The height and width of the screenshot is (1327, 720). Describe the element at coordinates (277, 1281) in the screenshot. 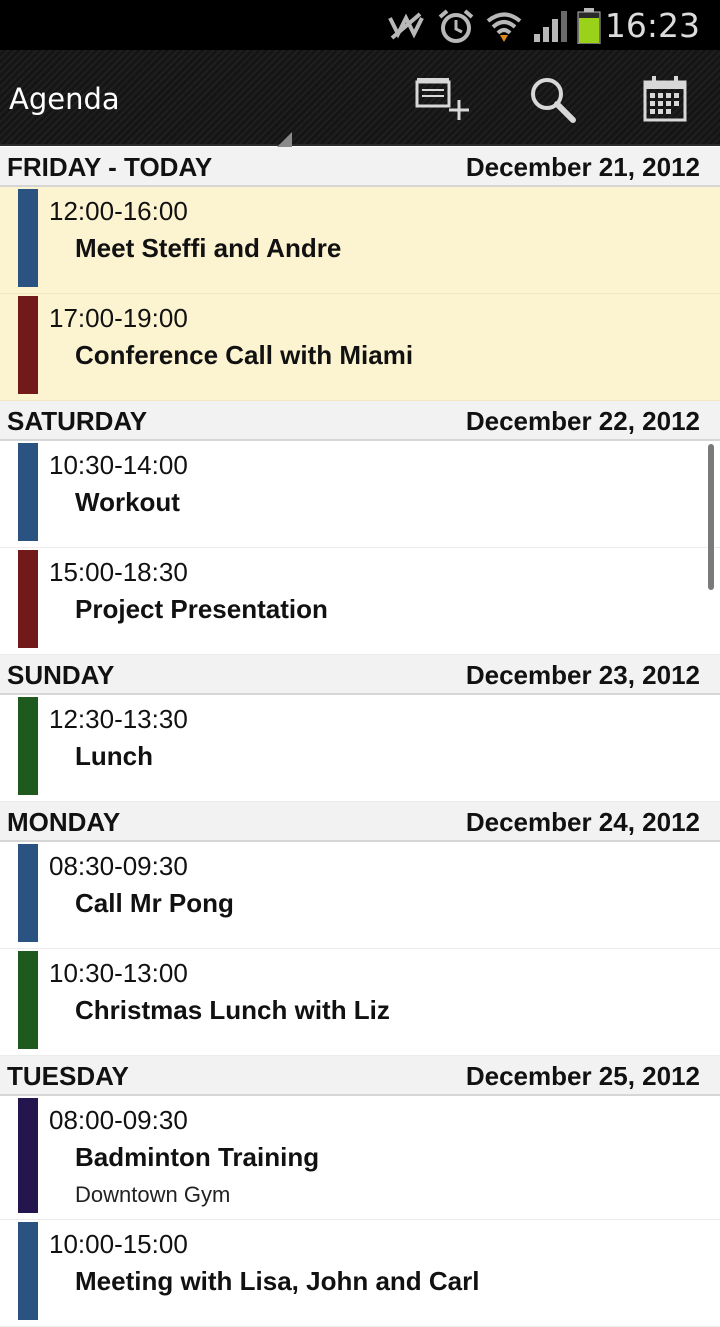

I see `event-title: Meeting with Lisa, John and Carl` at that location.